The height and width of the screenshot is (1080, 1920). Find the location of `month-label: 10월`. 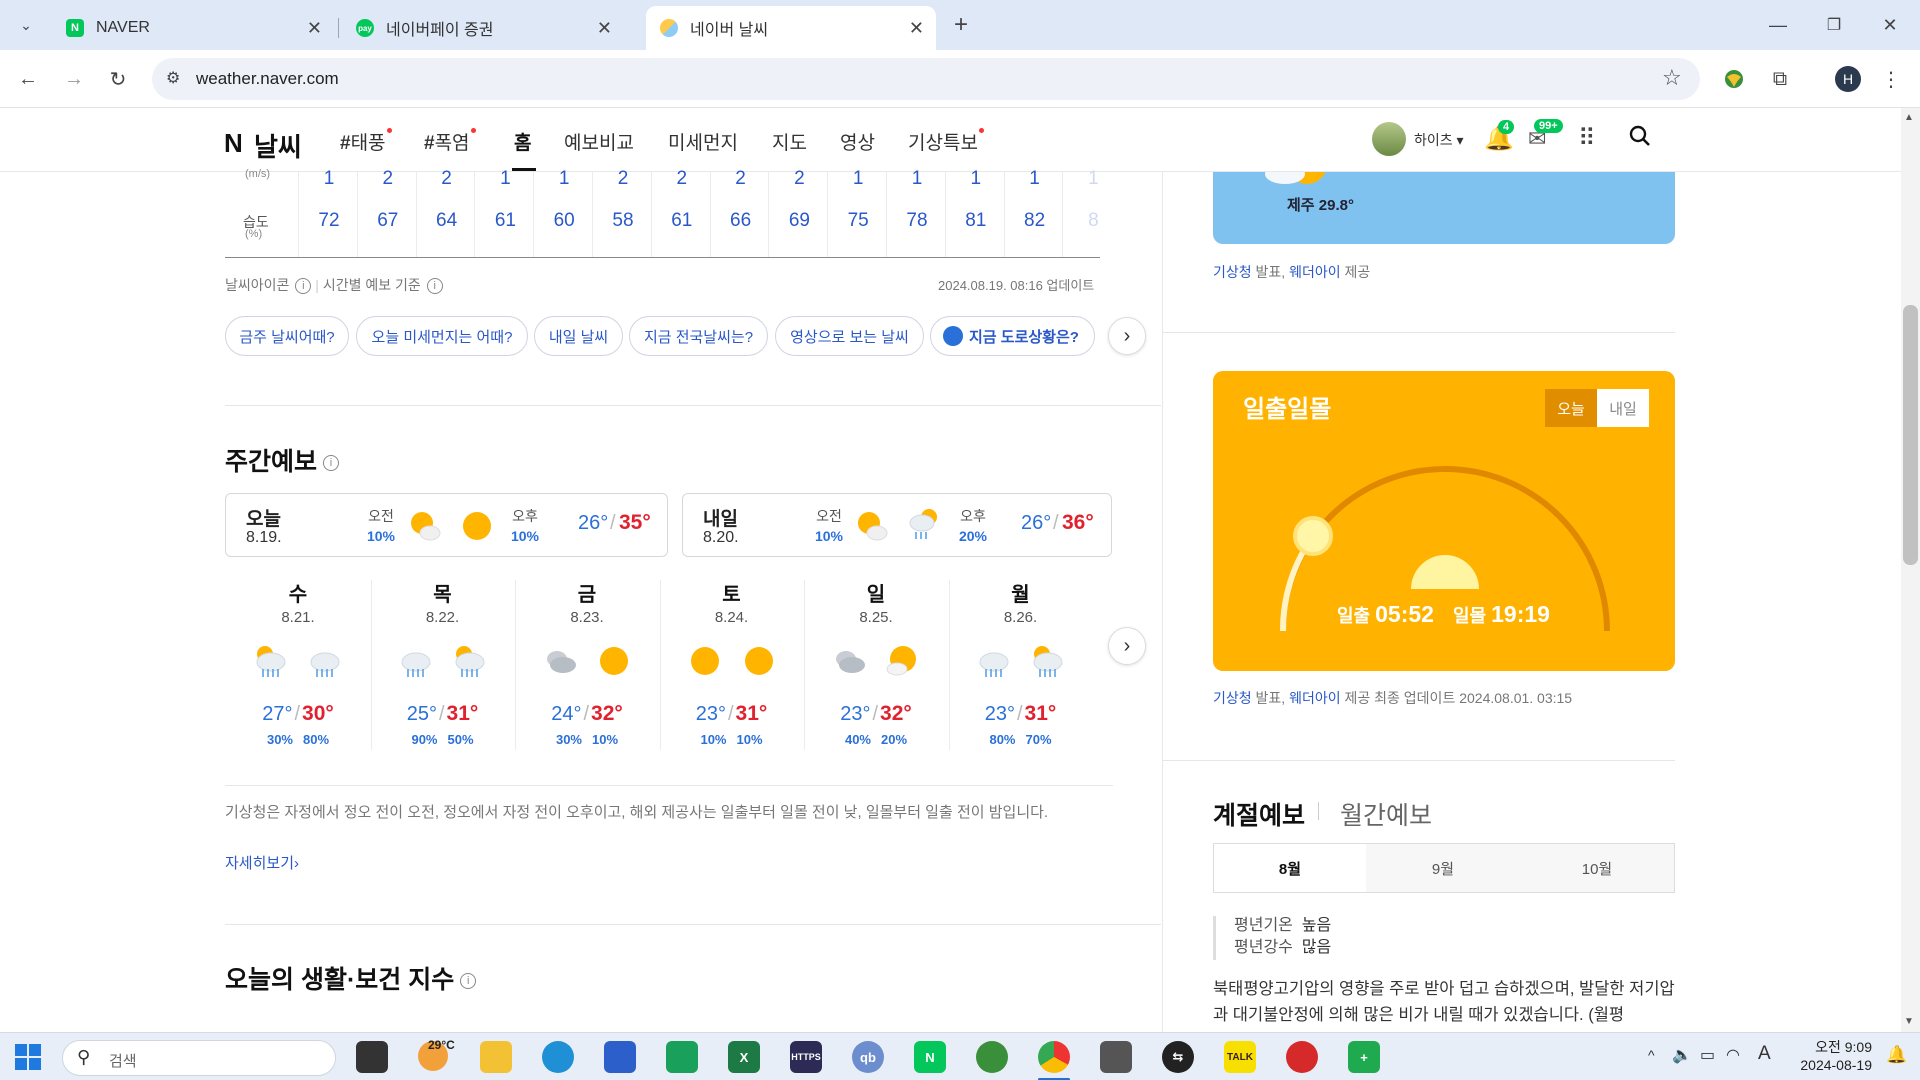

month-label: 10월 is located at coordinates (1597, 869).